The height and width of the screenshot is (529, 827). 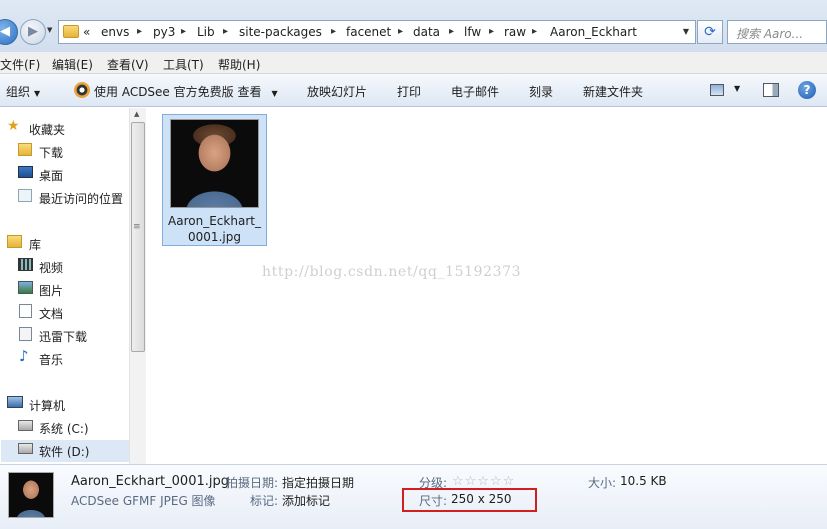 I want to click on scroll-up-icon: ▲, so click(x=136, y=114).